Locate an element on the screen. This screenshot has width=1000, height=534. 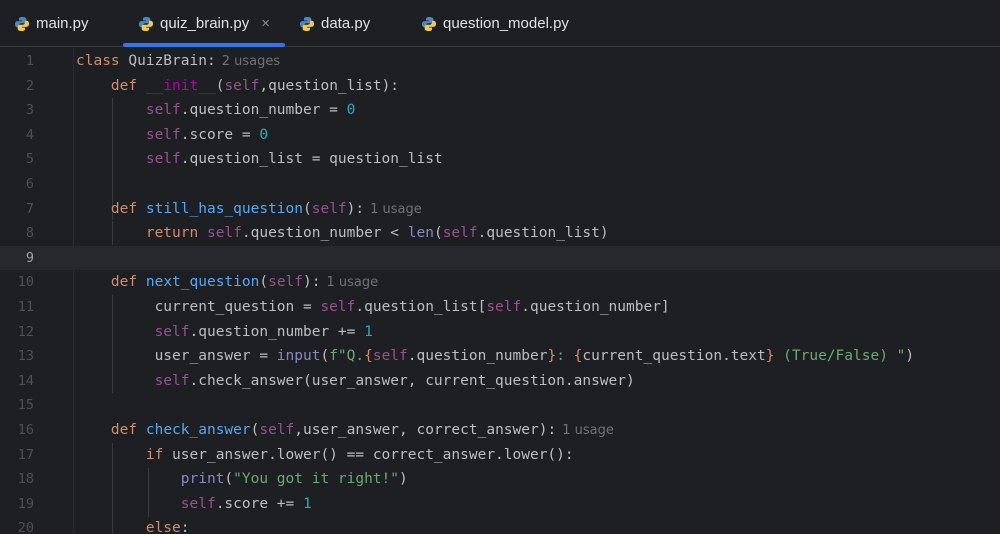
code-text: else: is located at coordinates (167, 527).